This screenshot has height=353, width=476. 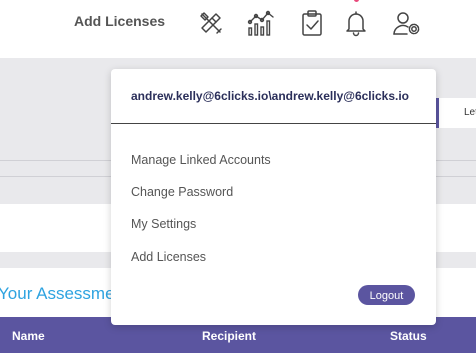 What do you see at coordinates (356, 23) in the screenshot?
I see `bell-icon` at bounding box center [356, 23].